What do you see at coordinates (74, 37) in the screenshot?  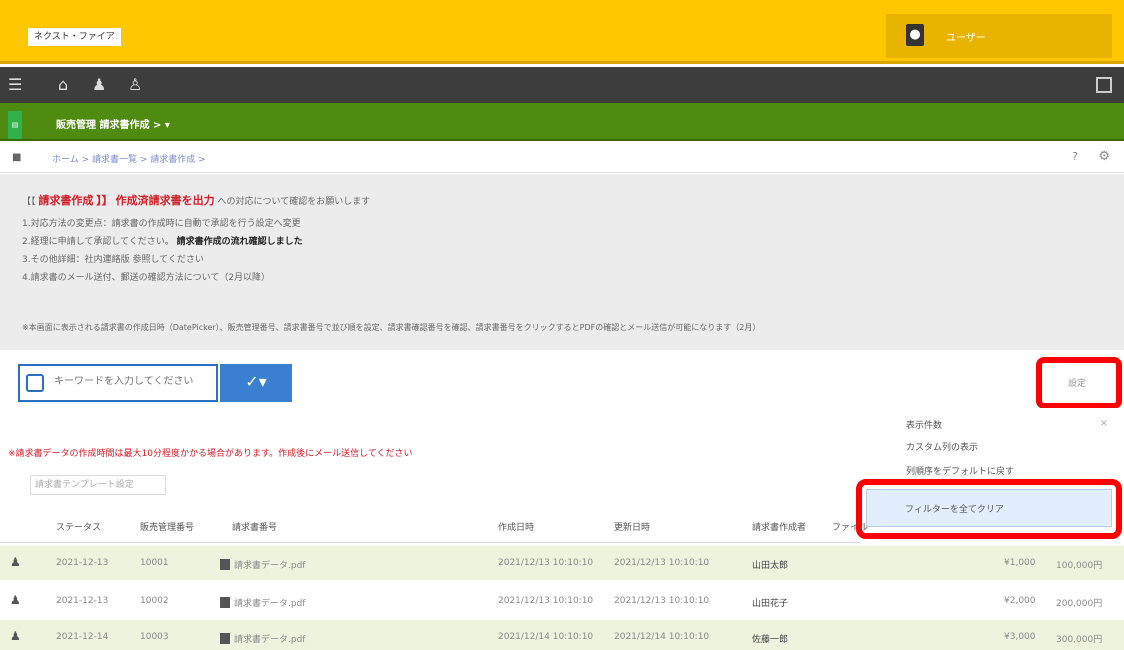 I see `app-logo: ネクスト・ファイア` at bounding box center [74, 37].